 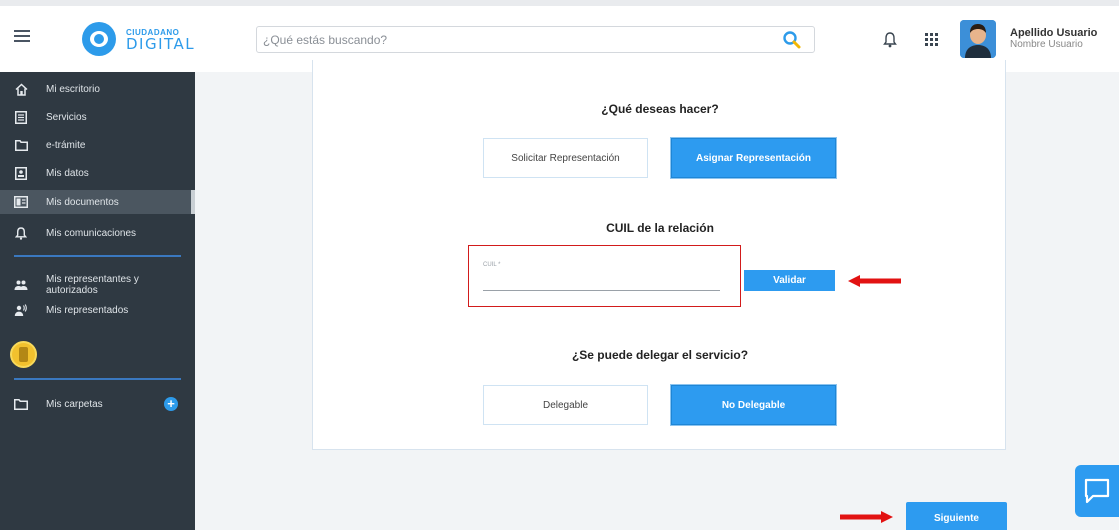 I want to click on search-input, so click(x=507, y=39).